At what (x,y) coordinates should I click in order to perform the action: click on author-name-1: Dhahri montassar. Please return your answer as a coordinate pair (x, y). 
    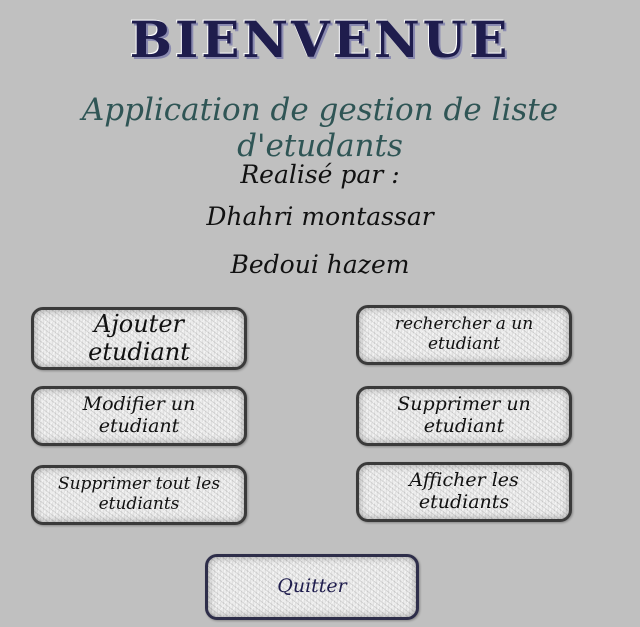
    Looking at the image, I should click on (320, 216).